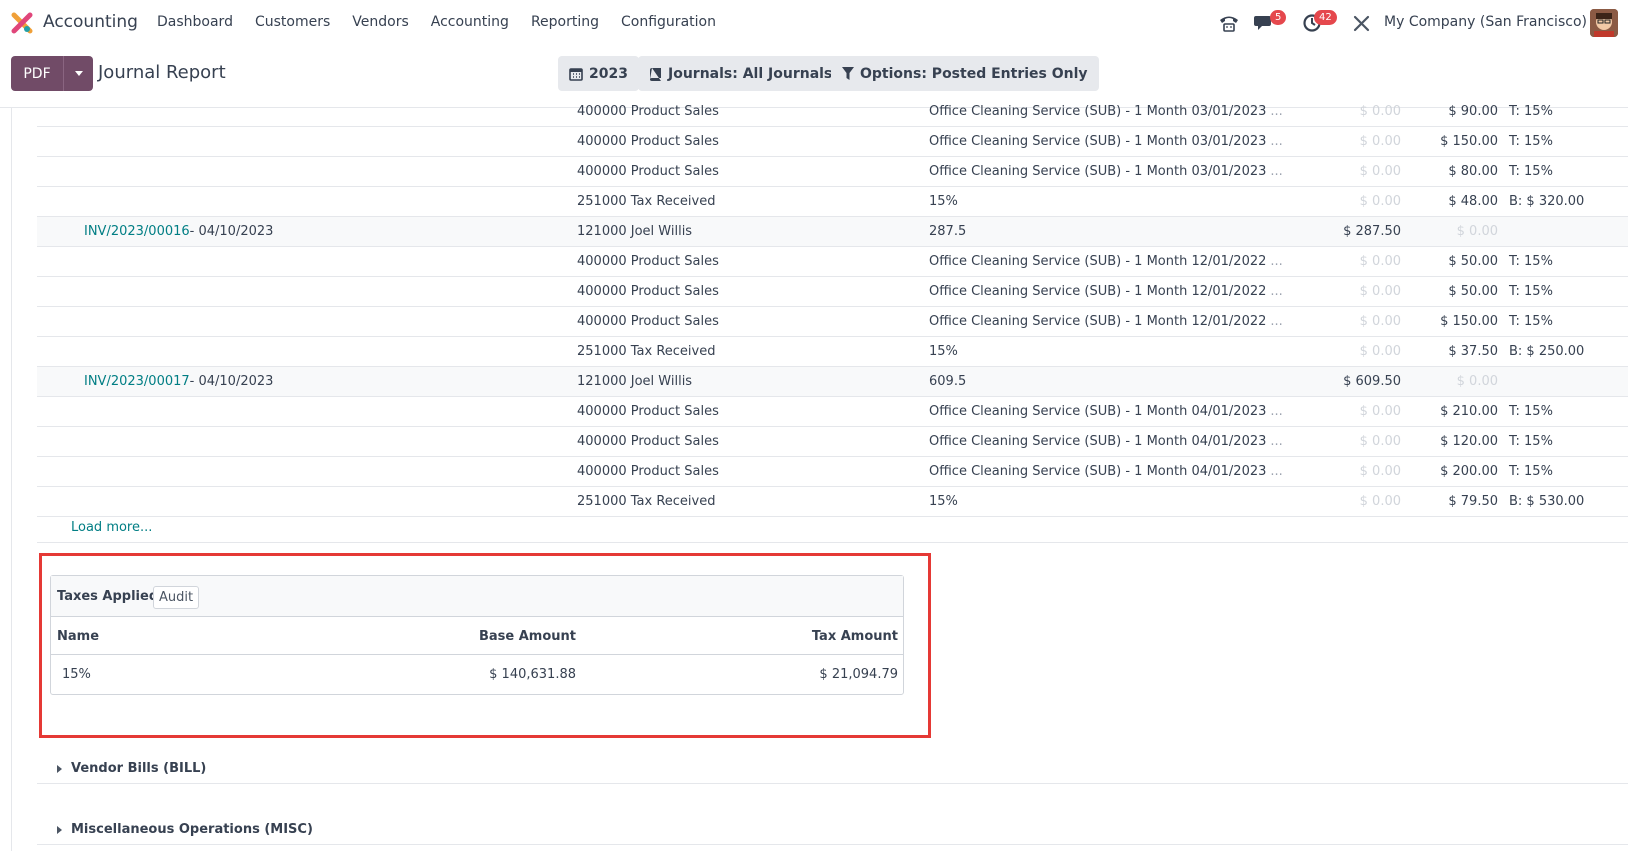 This screenshot has width=1628, height=851. Describe the element at coordinates (832, 542) in the screenshot. I see `divider` at that location.